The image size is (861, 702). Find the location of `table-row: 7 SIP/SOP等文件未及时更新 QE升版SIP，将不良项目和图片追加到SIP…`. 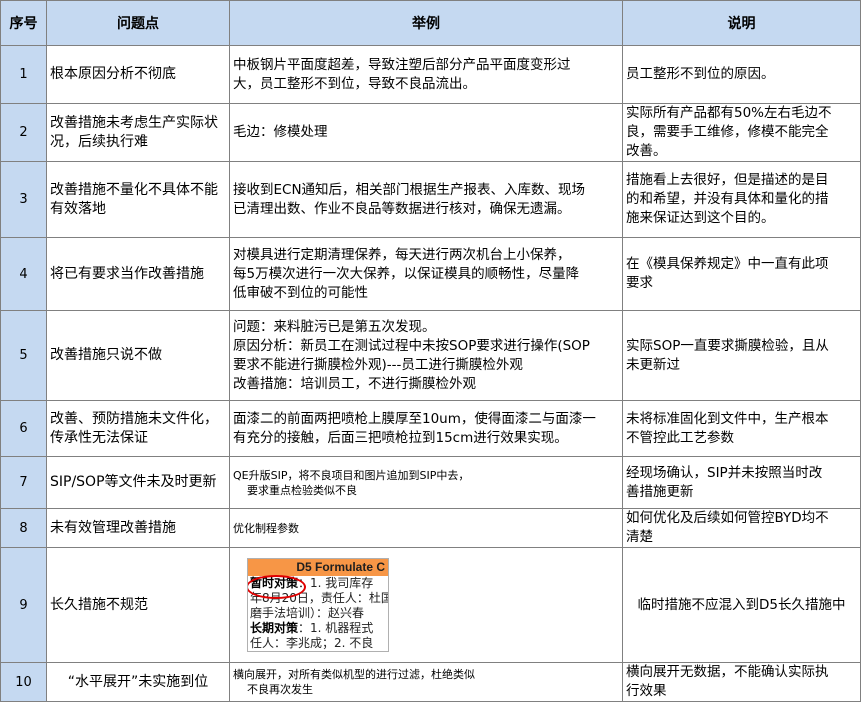

table-row: 7 SIP/SOP等文件未及时更新 QE升版SIP，将不良项目和图片追加到SIP… is located at coordinates (430, 482).